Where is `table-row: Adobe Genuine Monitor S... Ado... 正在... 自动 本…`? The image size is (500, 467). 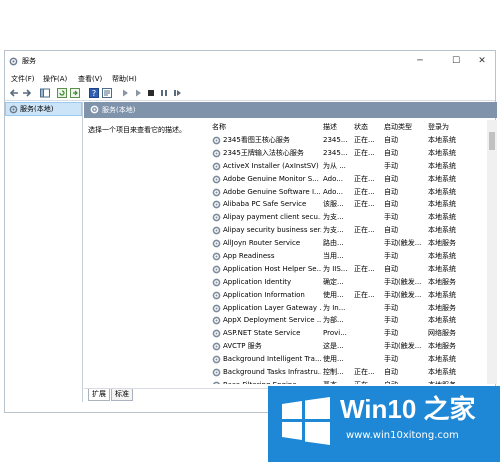
table-row: Adobe Genuine Monitor S... Ado... 正在... 自动 本… is located at coordinates (349, 179).